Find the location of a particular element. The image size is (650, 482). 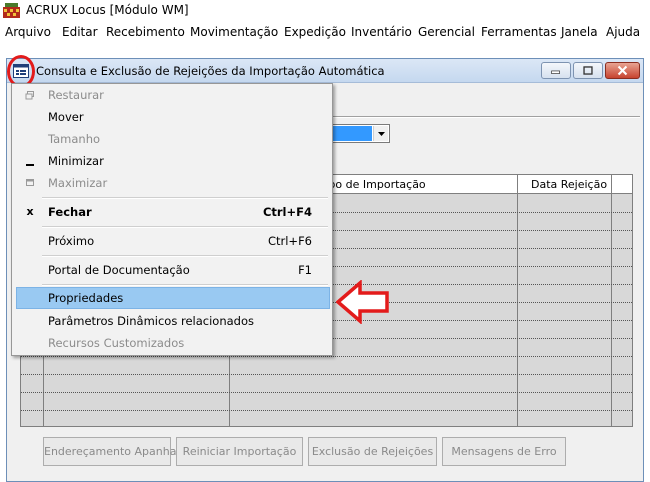

menu-item-parametros-dinamicos: Parâmetros Dinâmicos relacionados is located at coordinates (172, 321).